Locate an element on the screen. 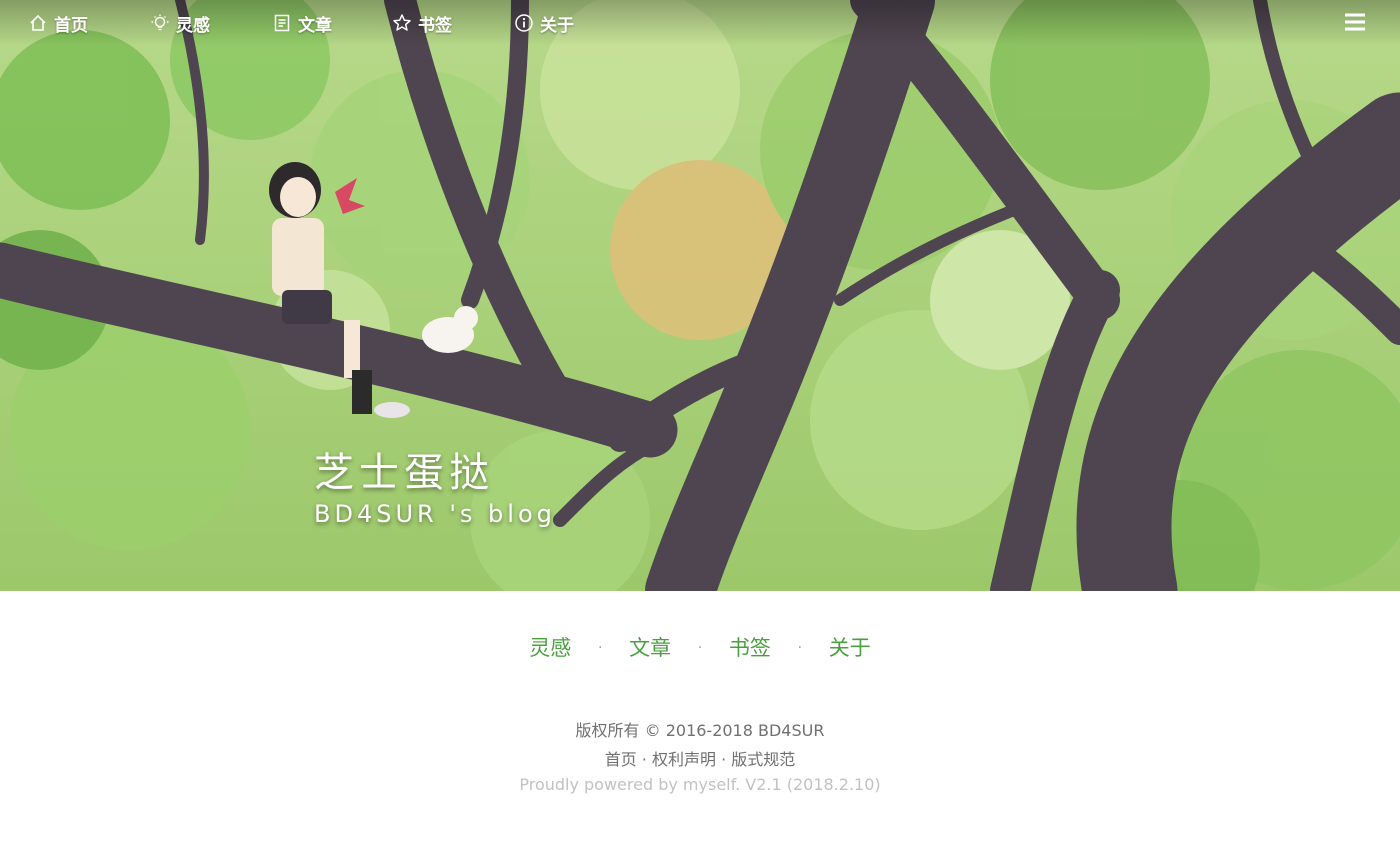 The width and height of the screenshot is (1400, 854). quick-nav-bookmarks: 书签 is located at coordinates (750, 648).